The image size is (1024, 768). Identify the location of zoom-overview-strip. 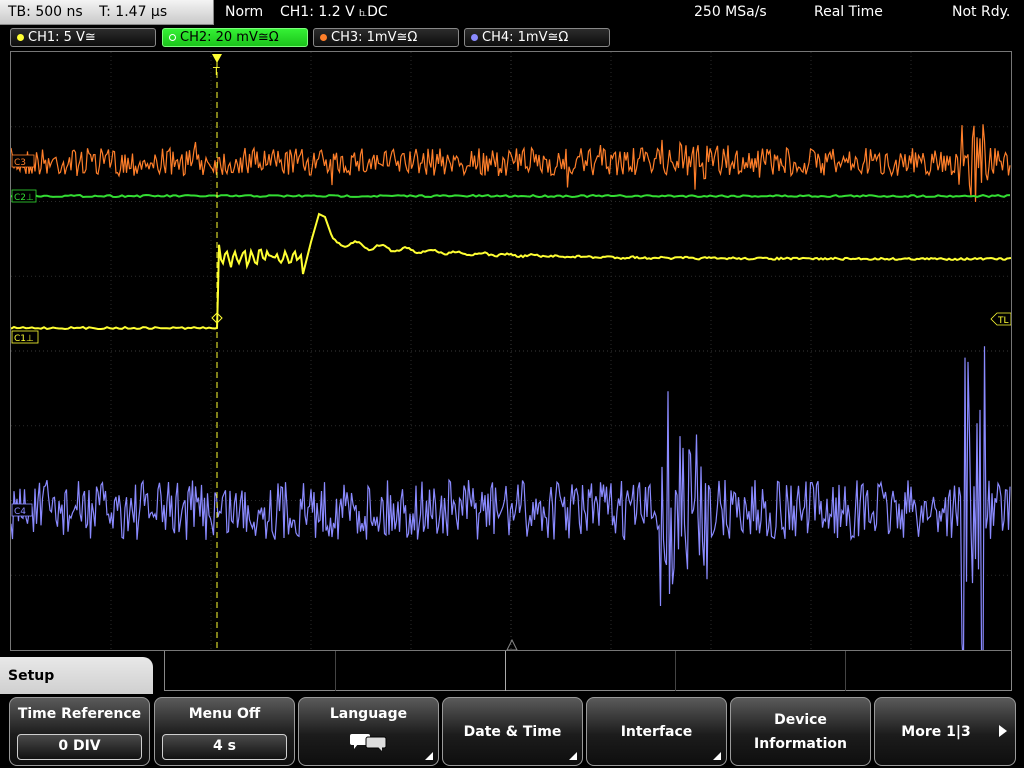
(588, 671).